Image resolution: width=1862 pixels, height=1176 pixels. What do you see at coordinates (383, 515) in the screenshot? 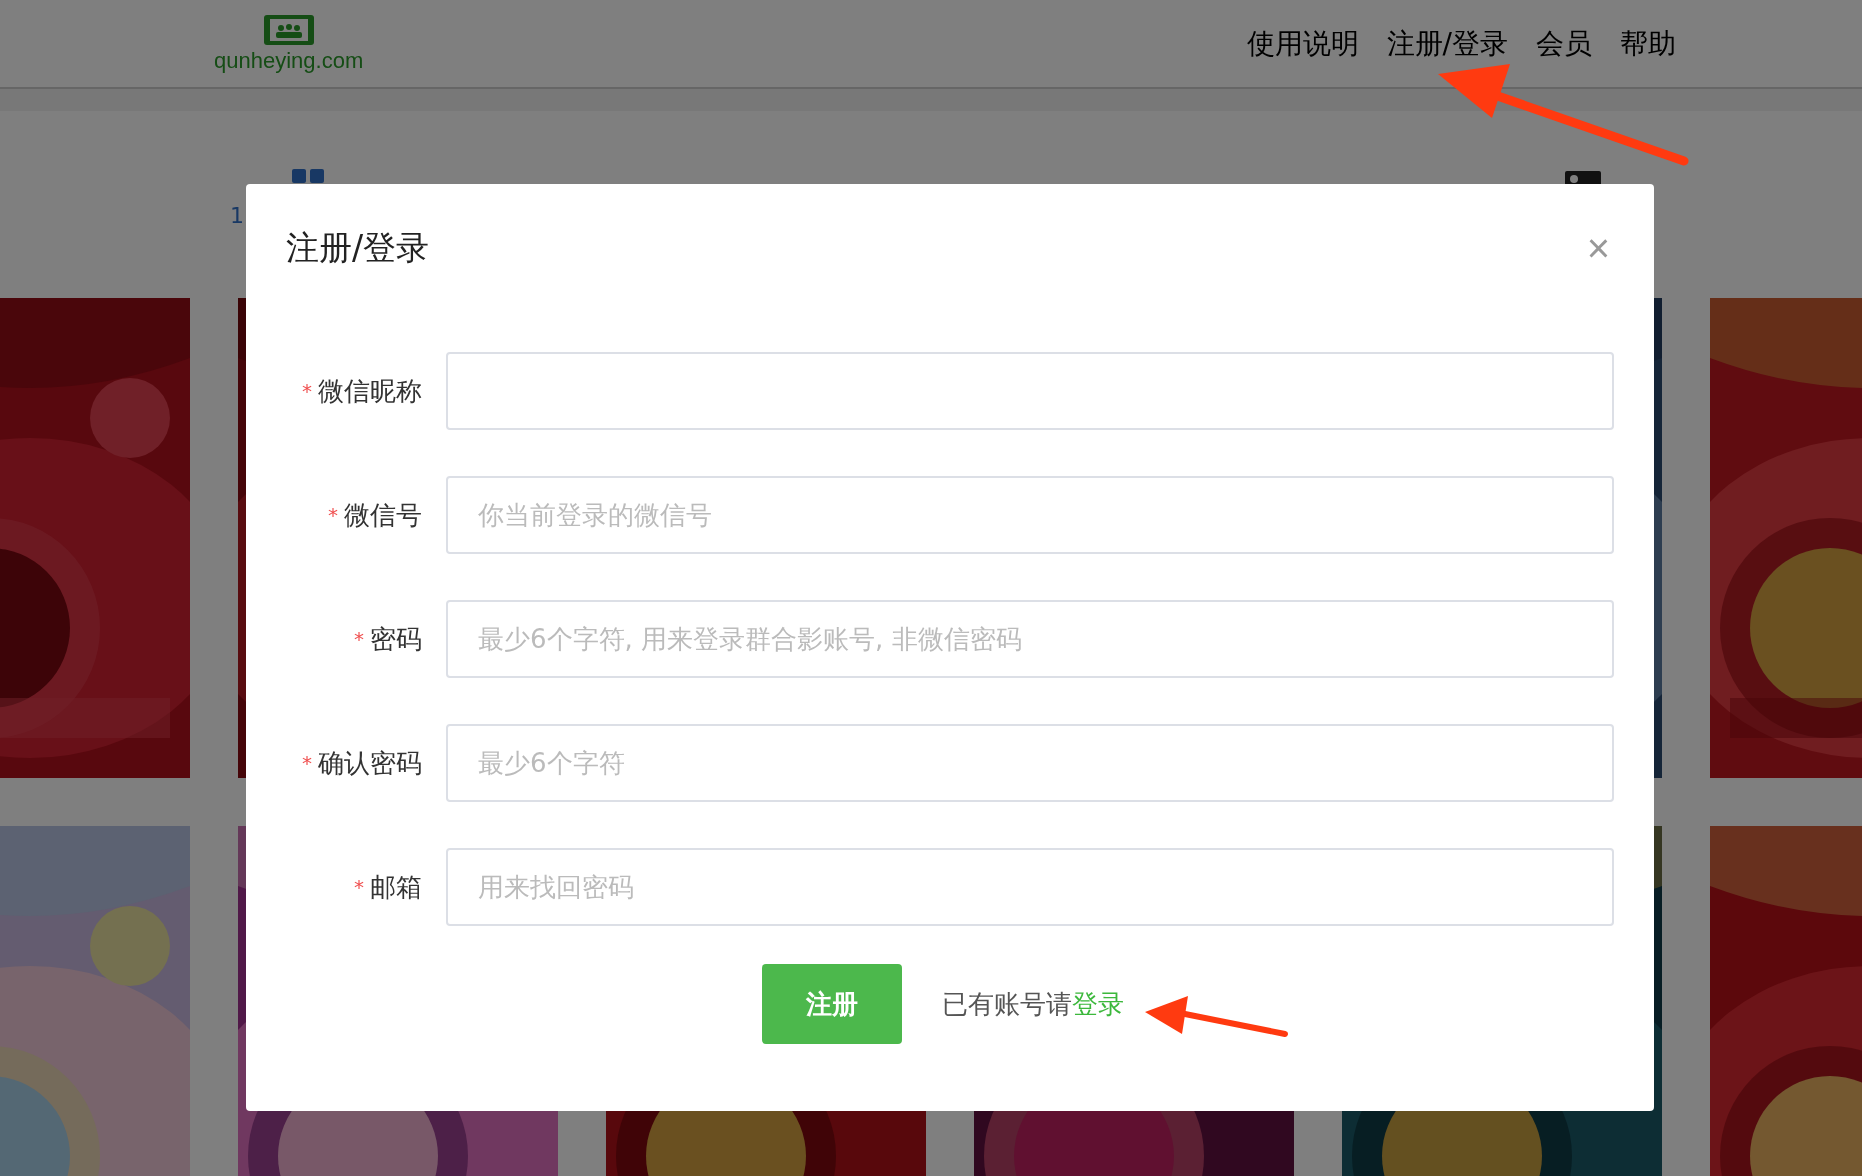
I see `field-label: 微信号` at bounding box center [383, 515].